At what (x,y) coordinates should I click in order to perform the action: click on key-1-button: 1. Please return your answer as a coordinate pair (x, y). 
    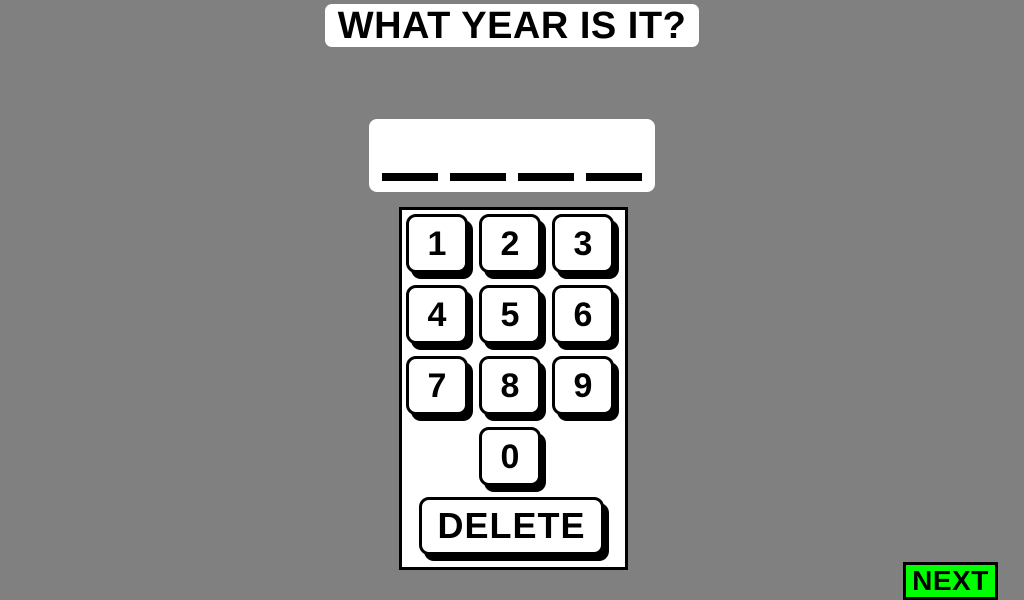
    Looking at the image, I should click on (437, 243).